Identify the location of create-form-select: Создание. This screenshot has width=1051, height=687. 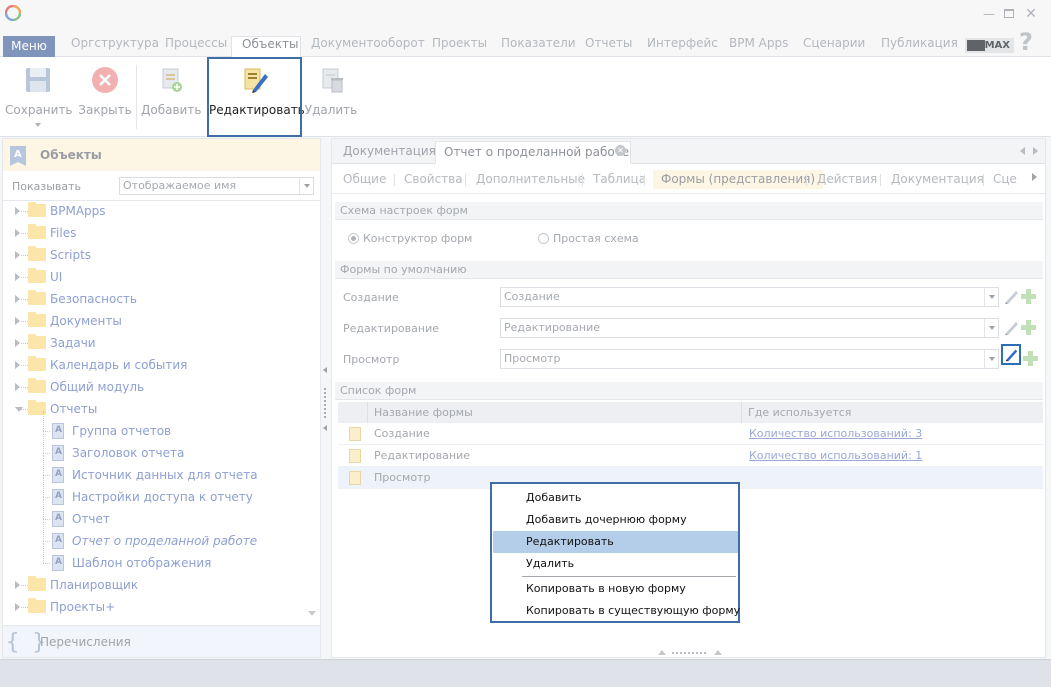
(749, 297).